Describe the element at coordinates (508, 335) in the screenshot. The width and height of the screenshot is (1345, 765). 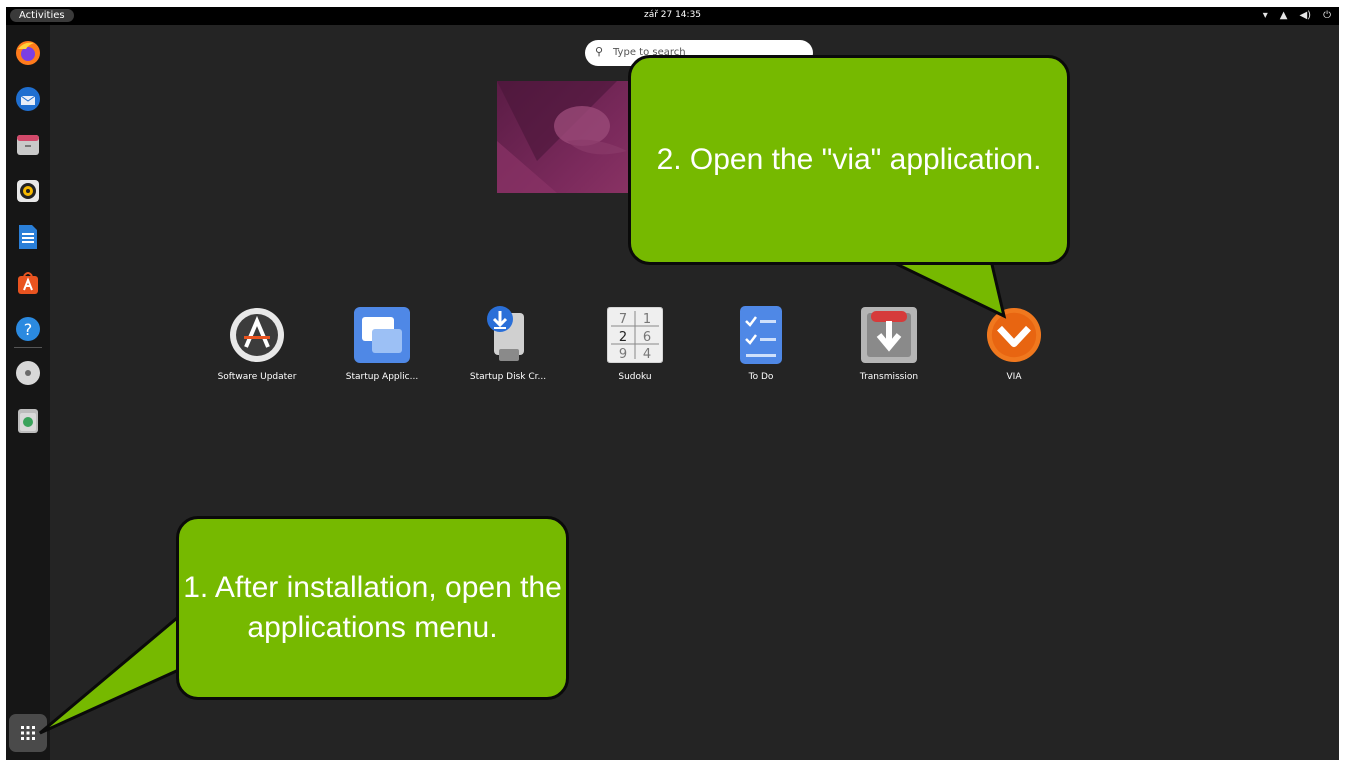
I see `startup-disk-creator-icon` at that location.